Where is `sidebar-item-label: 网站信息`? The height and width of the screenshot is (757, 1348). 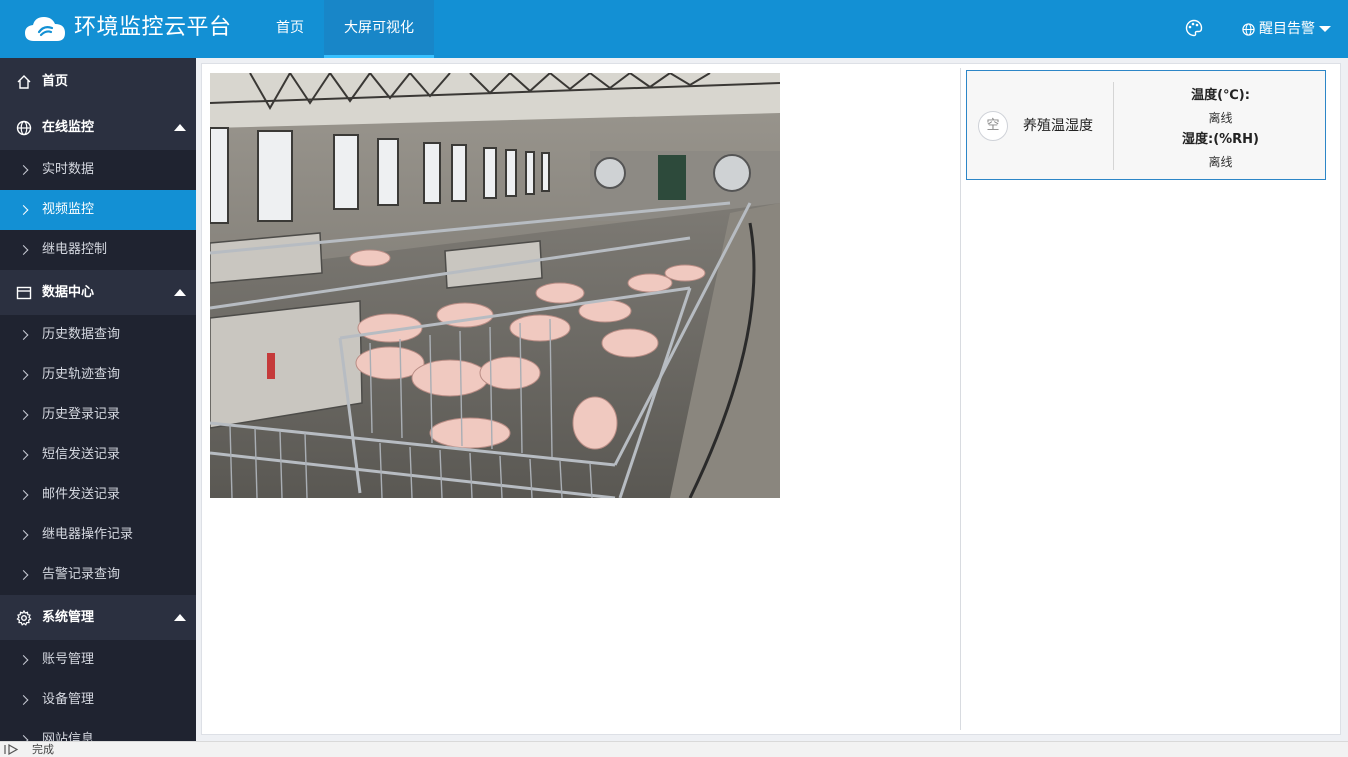
sidebar-item-label: 网站信息 is located at coordinates (68, 736).